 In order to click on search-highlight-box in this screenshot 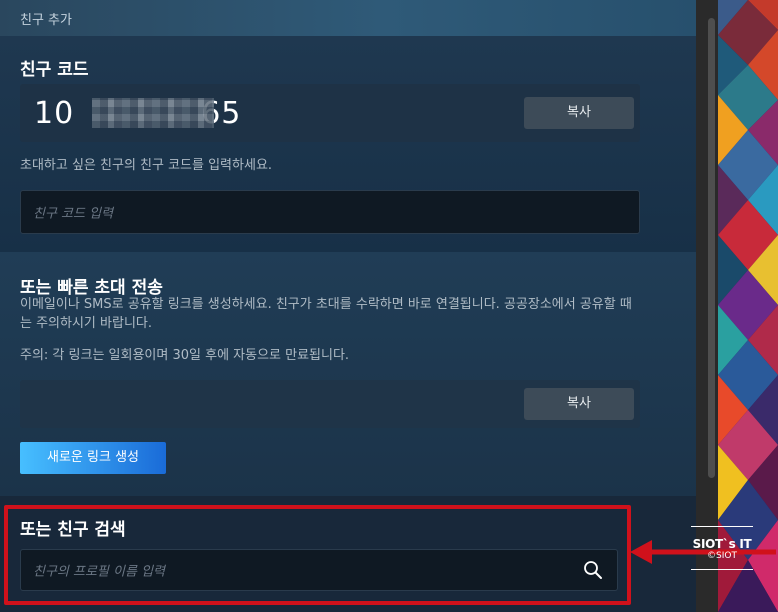, I will do `click(317, 555)`.